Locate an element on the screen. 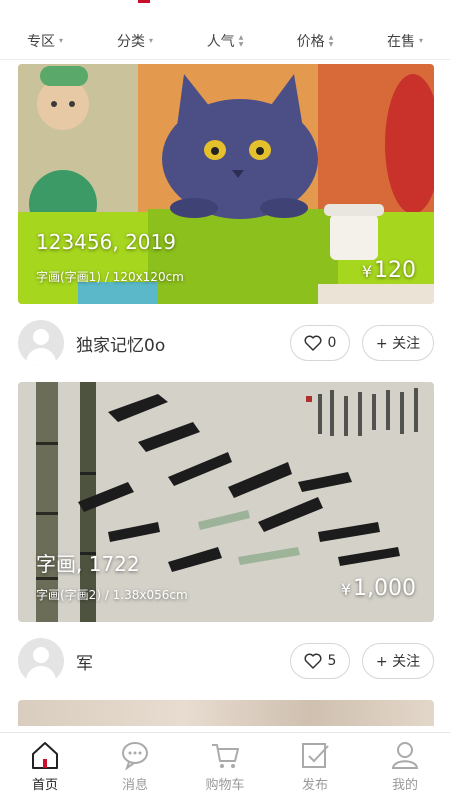  price-value: 1,000 is located at coordinates (384, 588).